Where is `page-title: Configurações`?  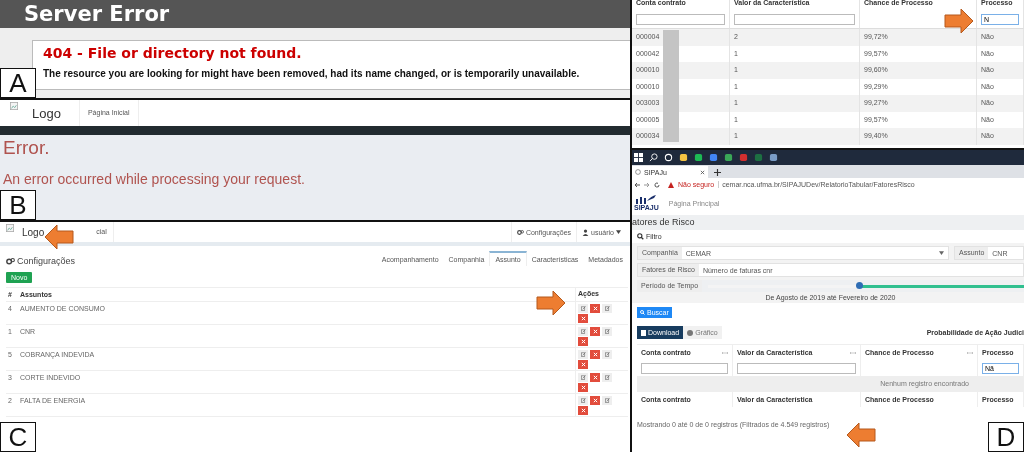 page-title: Configurações is located at coordinates (46, 261).